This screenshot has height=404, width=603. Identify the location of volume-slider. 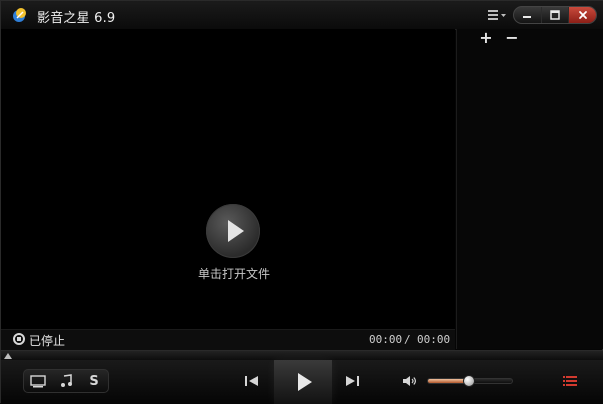
(470, 381).